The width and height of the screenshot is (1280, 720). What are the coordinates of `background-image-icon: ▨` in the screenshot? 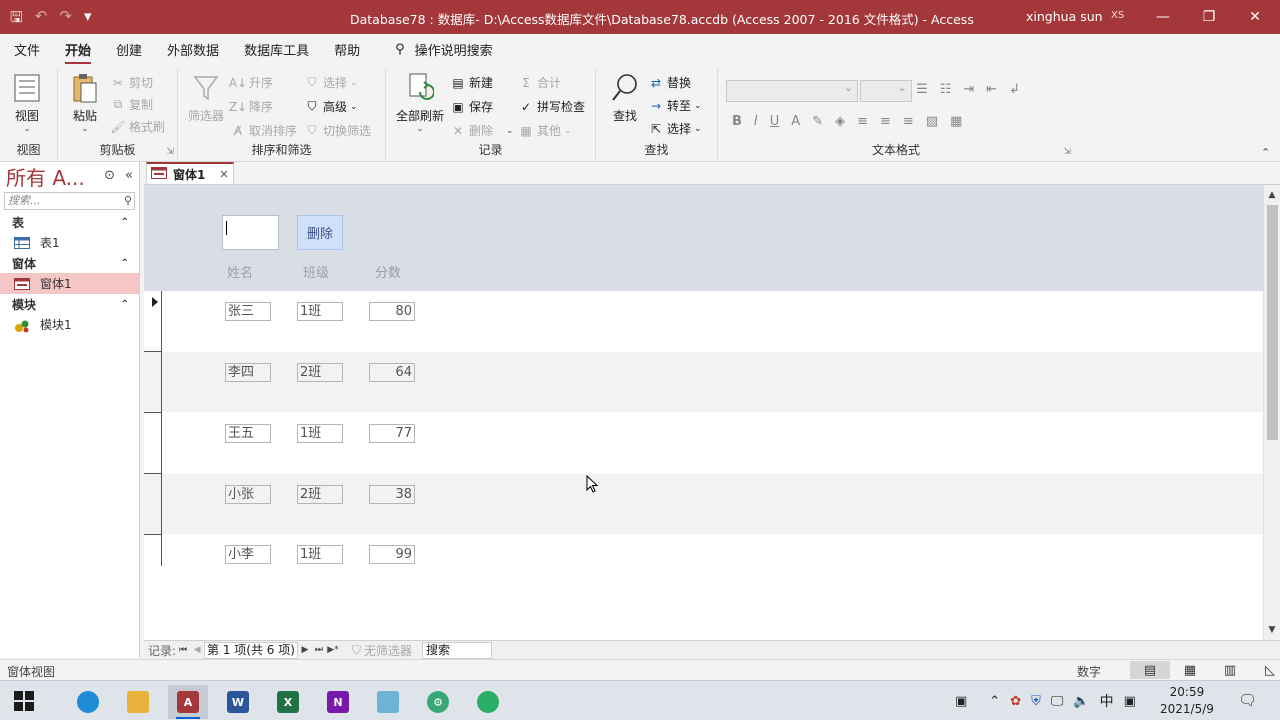 It's located at (932, 121).